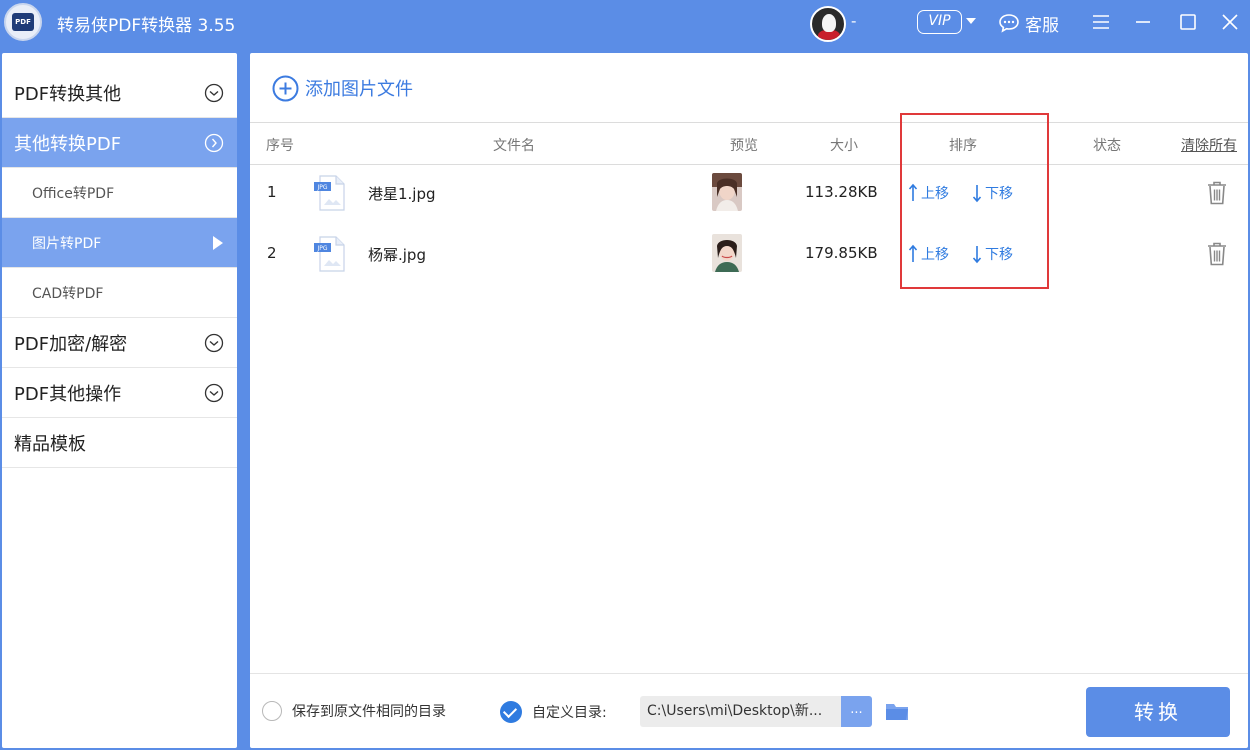  I want to click on row-index: 2, so click(272, 253).